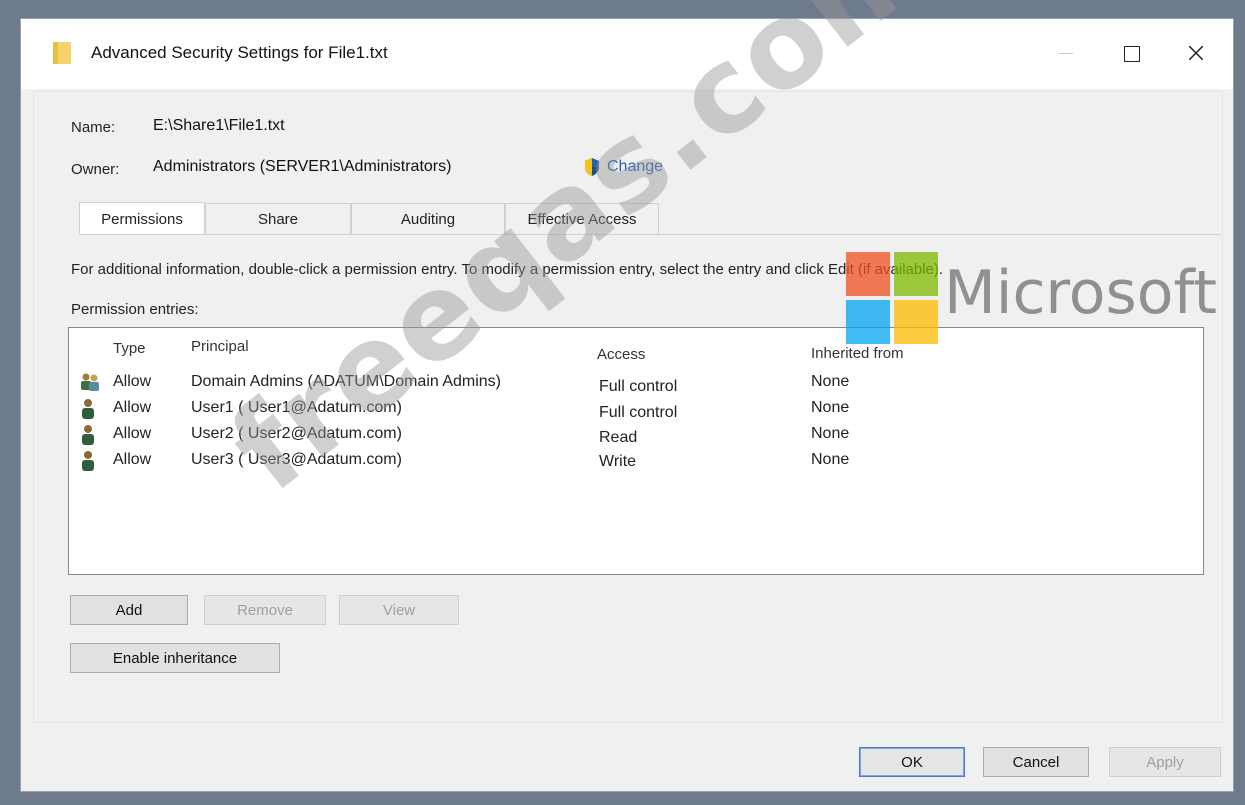 This screenshot has height=805, width=1245. What do you see at coordinates (912, 762) in the screenshot?
I see `ok-button: OK` at bounding box center [912, 762].